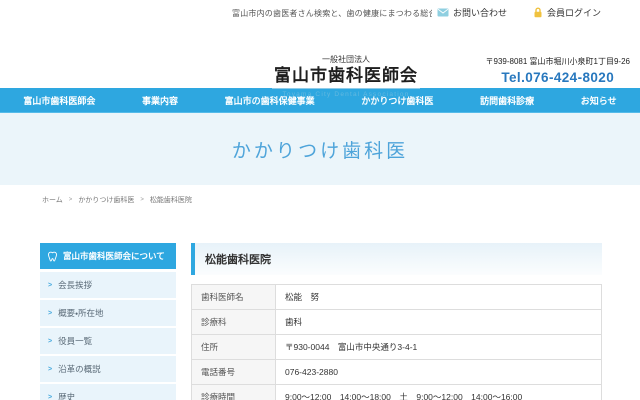  I want to click on site-subtitle: Toyama City Dental Association, so click(346, 95).